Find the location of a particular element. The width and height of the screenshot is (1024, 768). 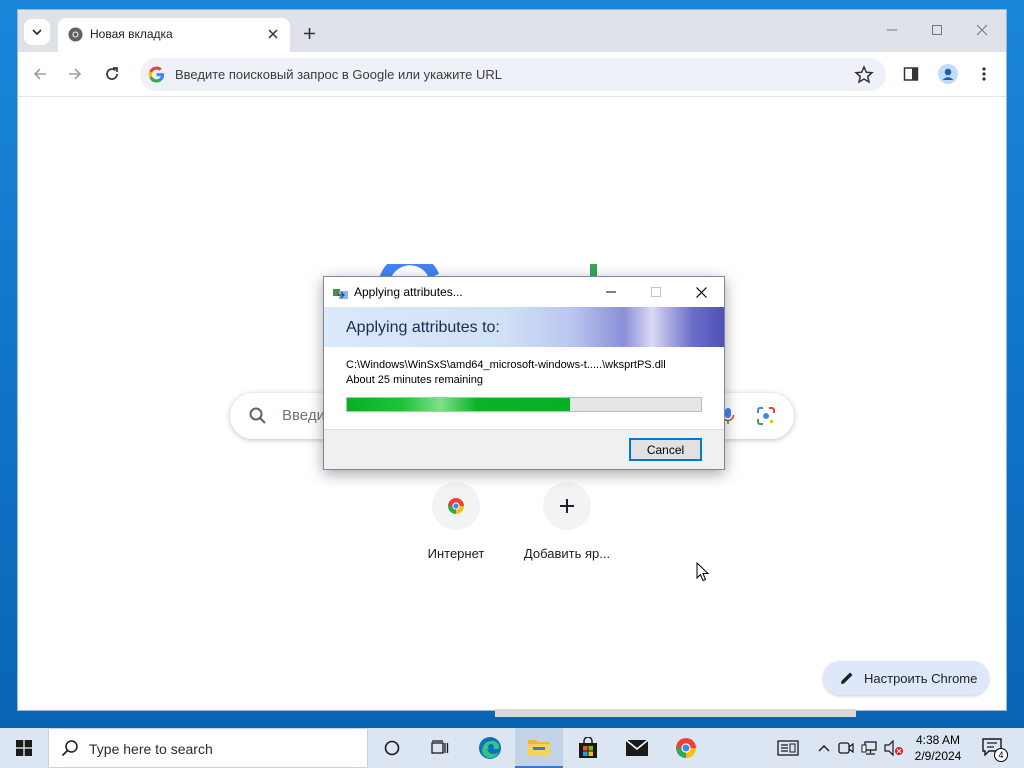

dialog-maximize-button is located at coordinates (656, 292).